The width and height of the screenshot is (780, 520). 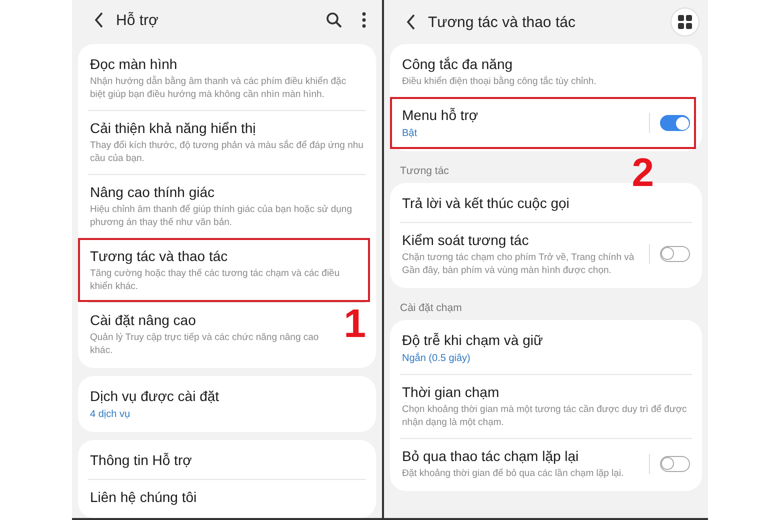 I want to click on item-title: Nâng cao thính giác, so click(x=227, y=192).